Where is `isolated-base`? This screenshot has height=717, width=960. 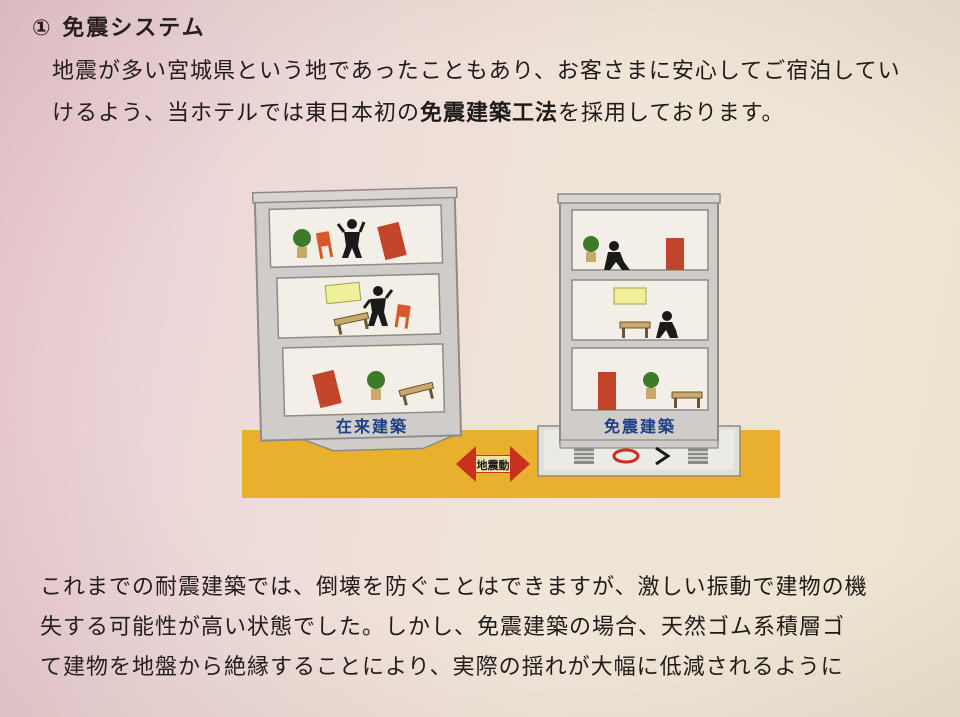
isolated-base is located at coordinates (639, 444).